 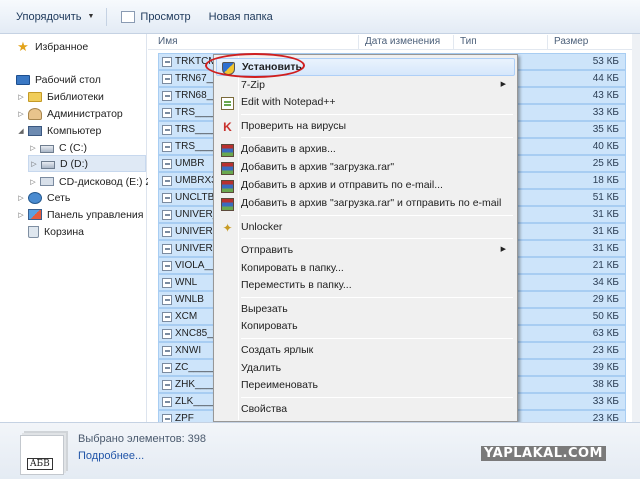 I want to click on menu-properties-label: Свойства, so click(x=264, y=409).